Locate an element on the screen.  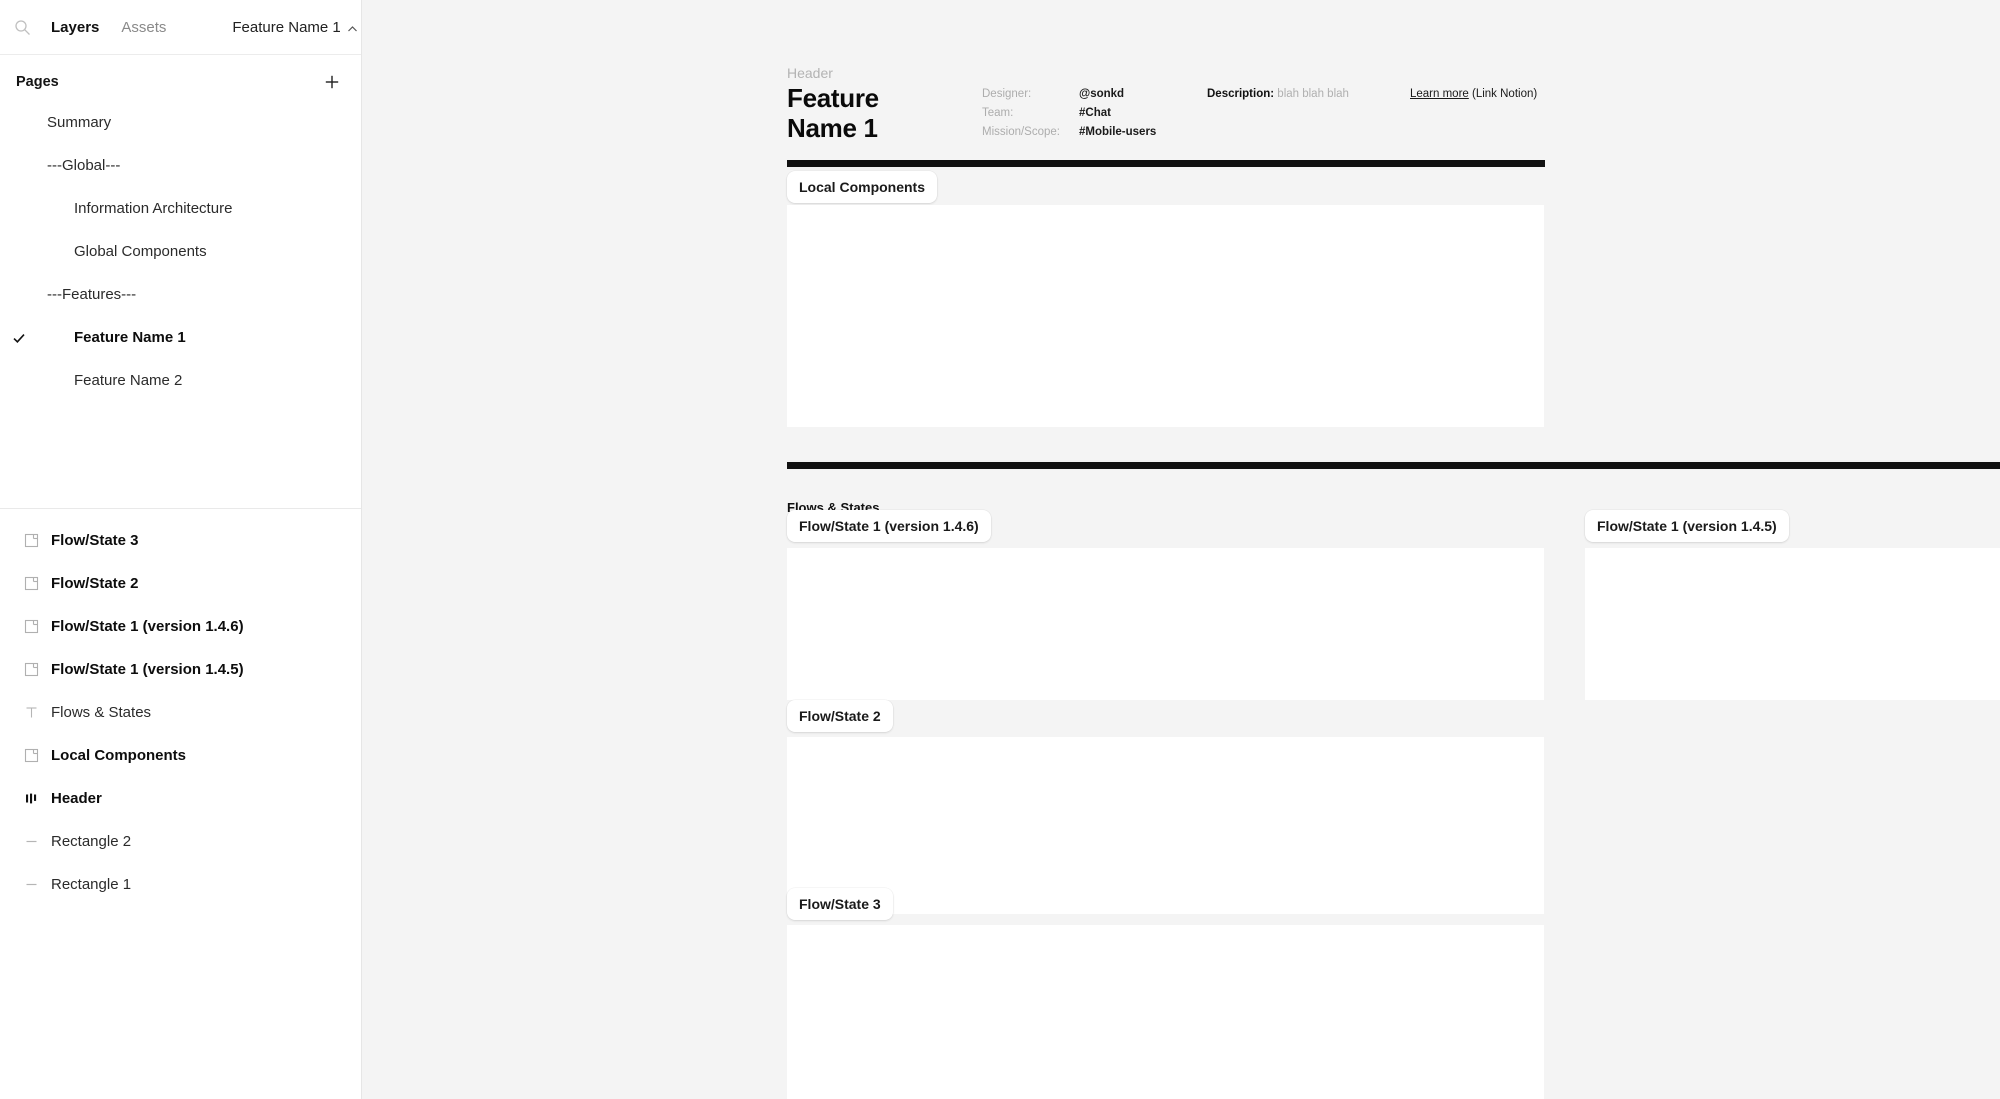
pages-title: Pages is located at coordinates (37, 82).